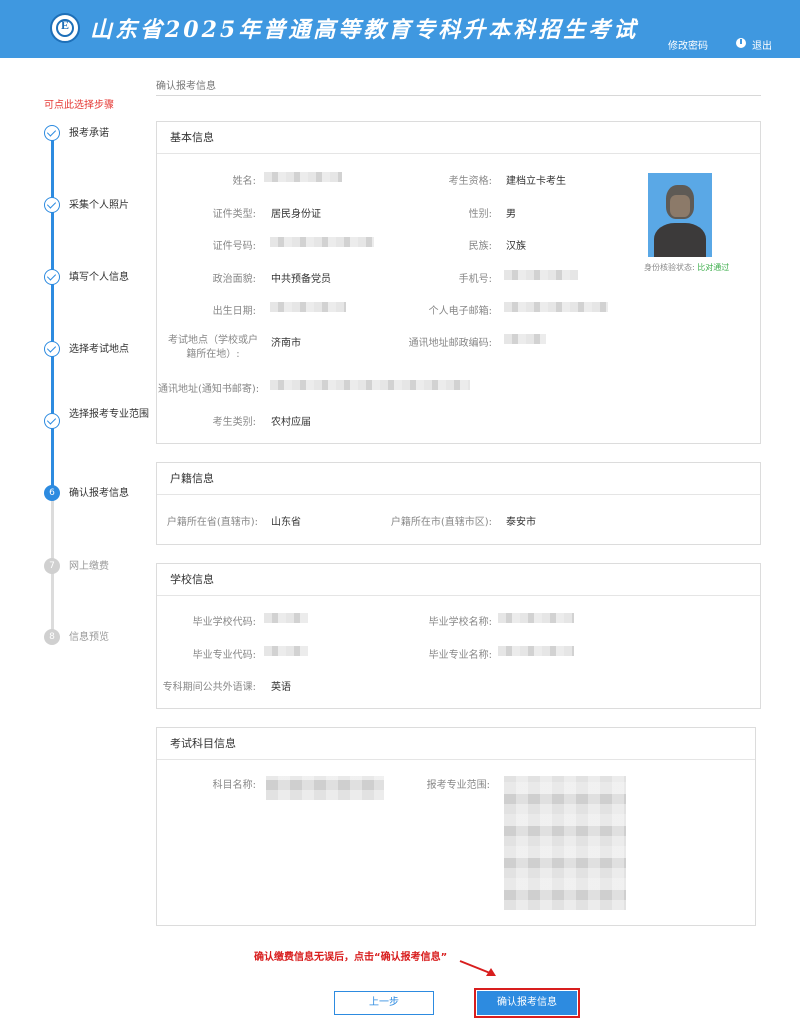 This screenshot has width=800, height=1036. I want to click on birth-date-label: 出生日期:, so click(234, 311).